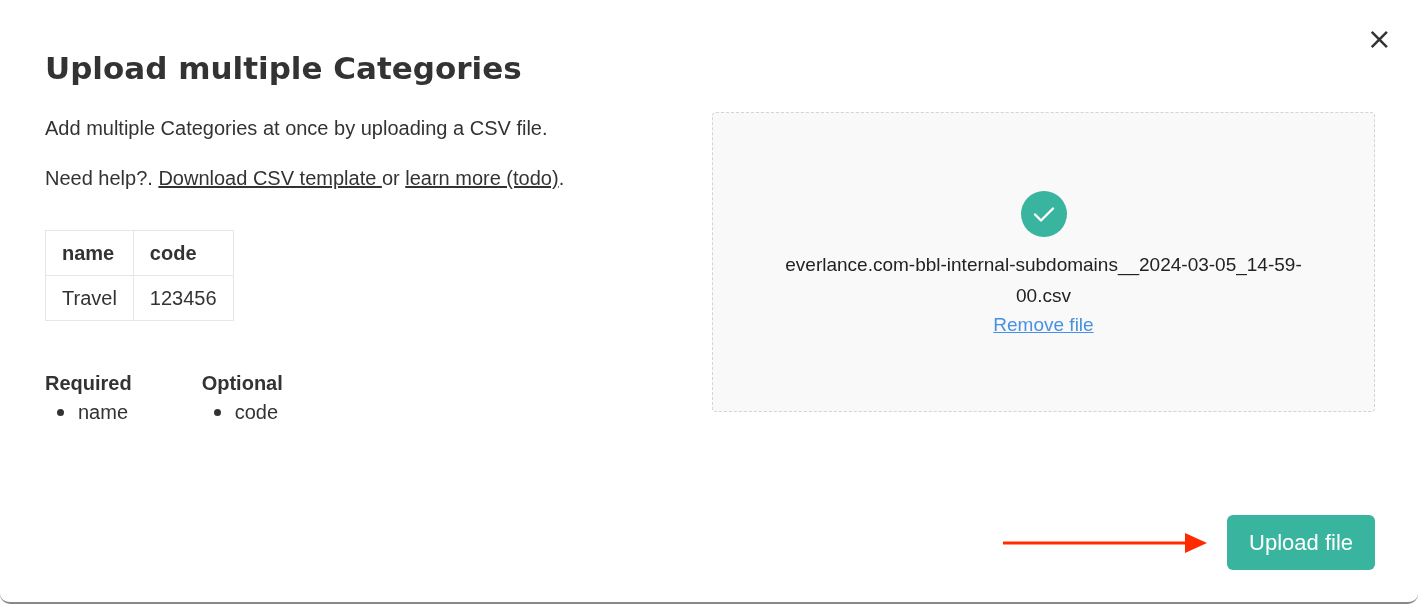 The height and width of the screenshot is (604, 1418). Describe the element at coordinates (242, 383) in the screenshot. I see `field-group-heading: Optional` at that location.